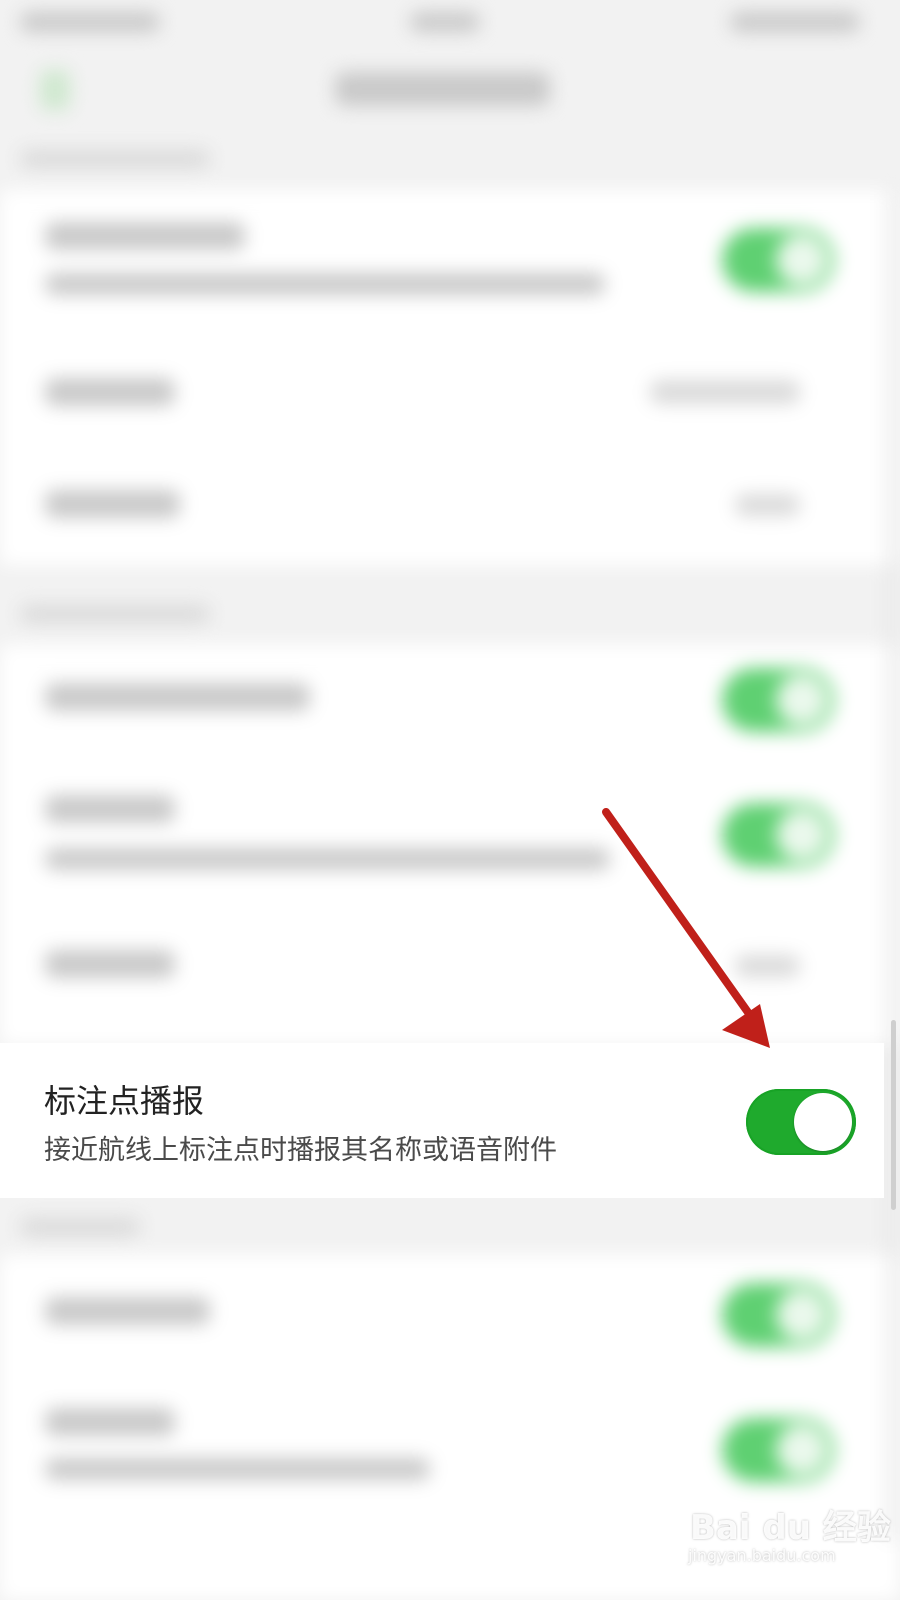 The image size is (900, 1600). I want to click on watermark-logo: Bai du 经验, so click(790, 1528).